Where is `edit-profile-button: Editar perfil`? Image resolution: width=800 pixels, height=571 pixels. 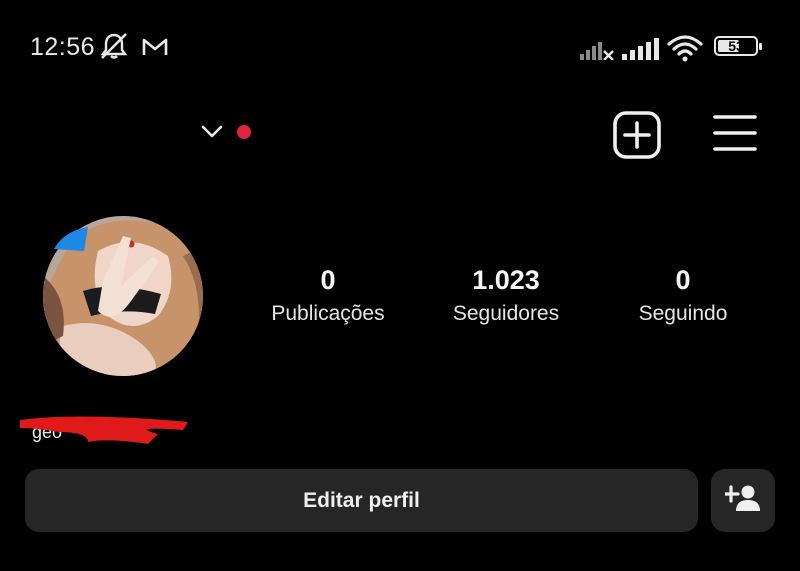
edit-profile-button: Editar perfil is located at coordinates (361, 500).